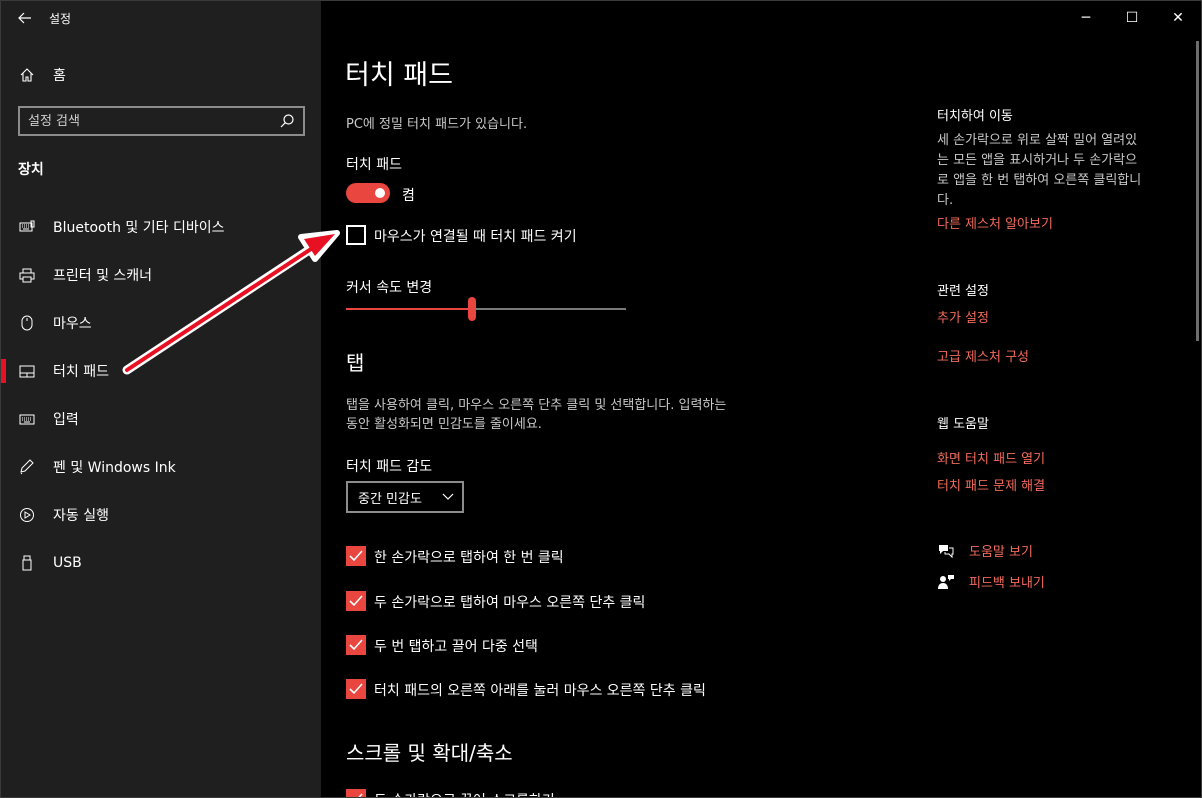  Describe the element at coordinates (444, 424) in the screenshot. I see `taps-description-line2: 동안 활성화되면 민감도를 줄이세요.` at that location.